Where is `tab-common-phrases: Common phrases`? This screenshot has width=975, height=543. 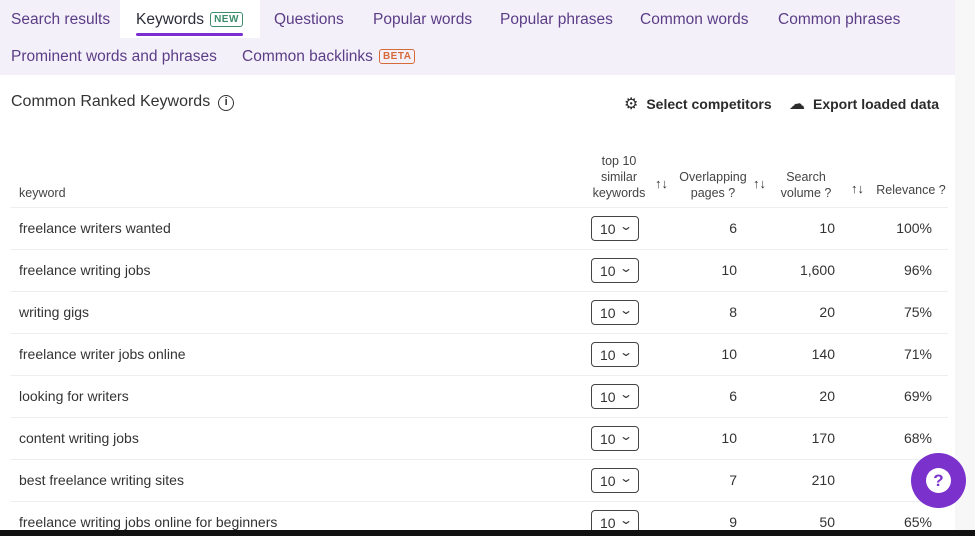
tab-common-phrases: Common phrases is located at coordinates (839, 20).